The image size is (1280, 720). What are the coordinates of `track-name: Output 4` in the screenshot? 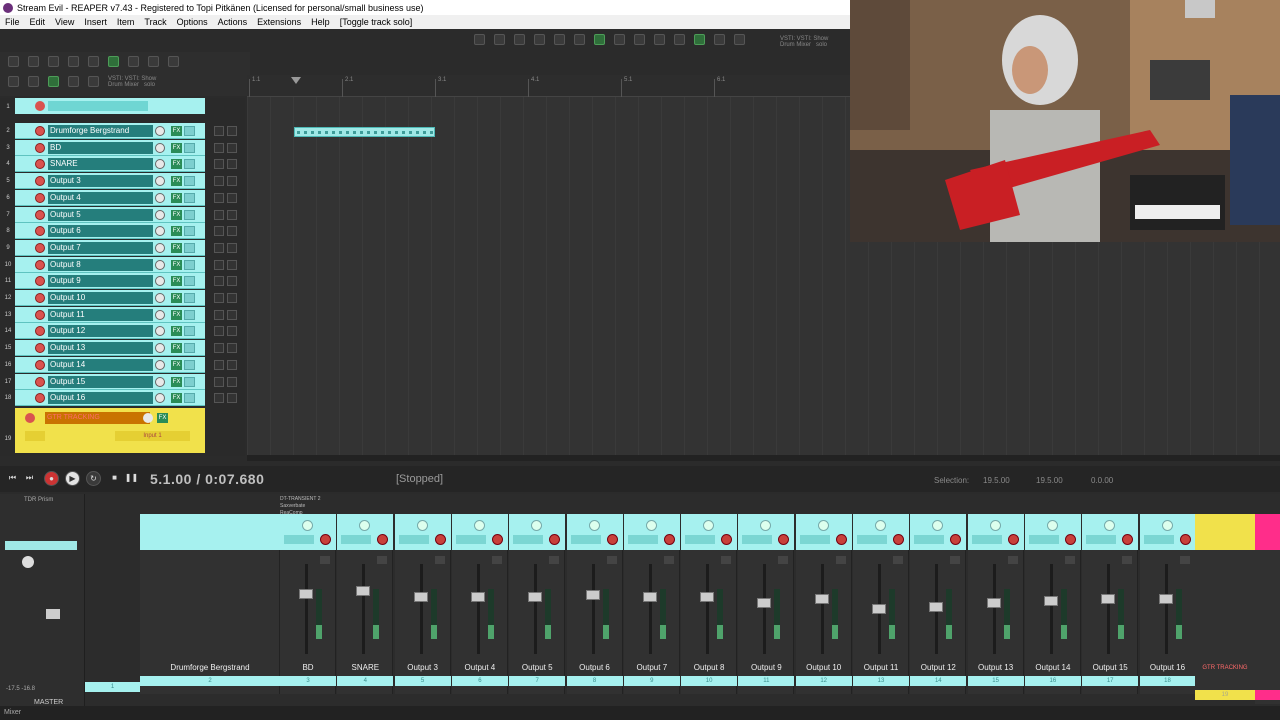 It's located at (100, 197).